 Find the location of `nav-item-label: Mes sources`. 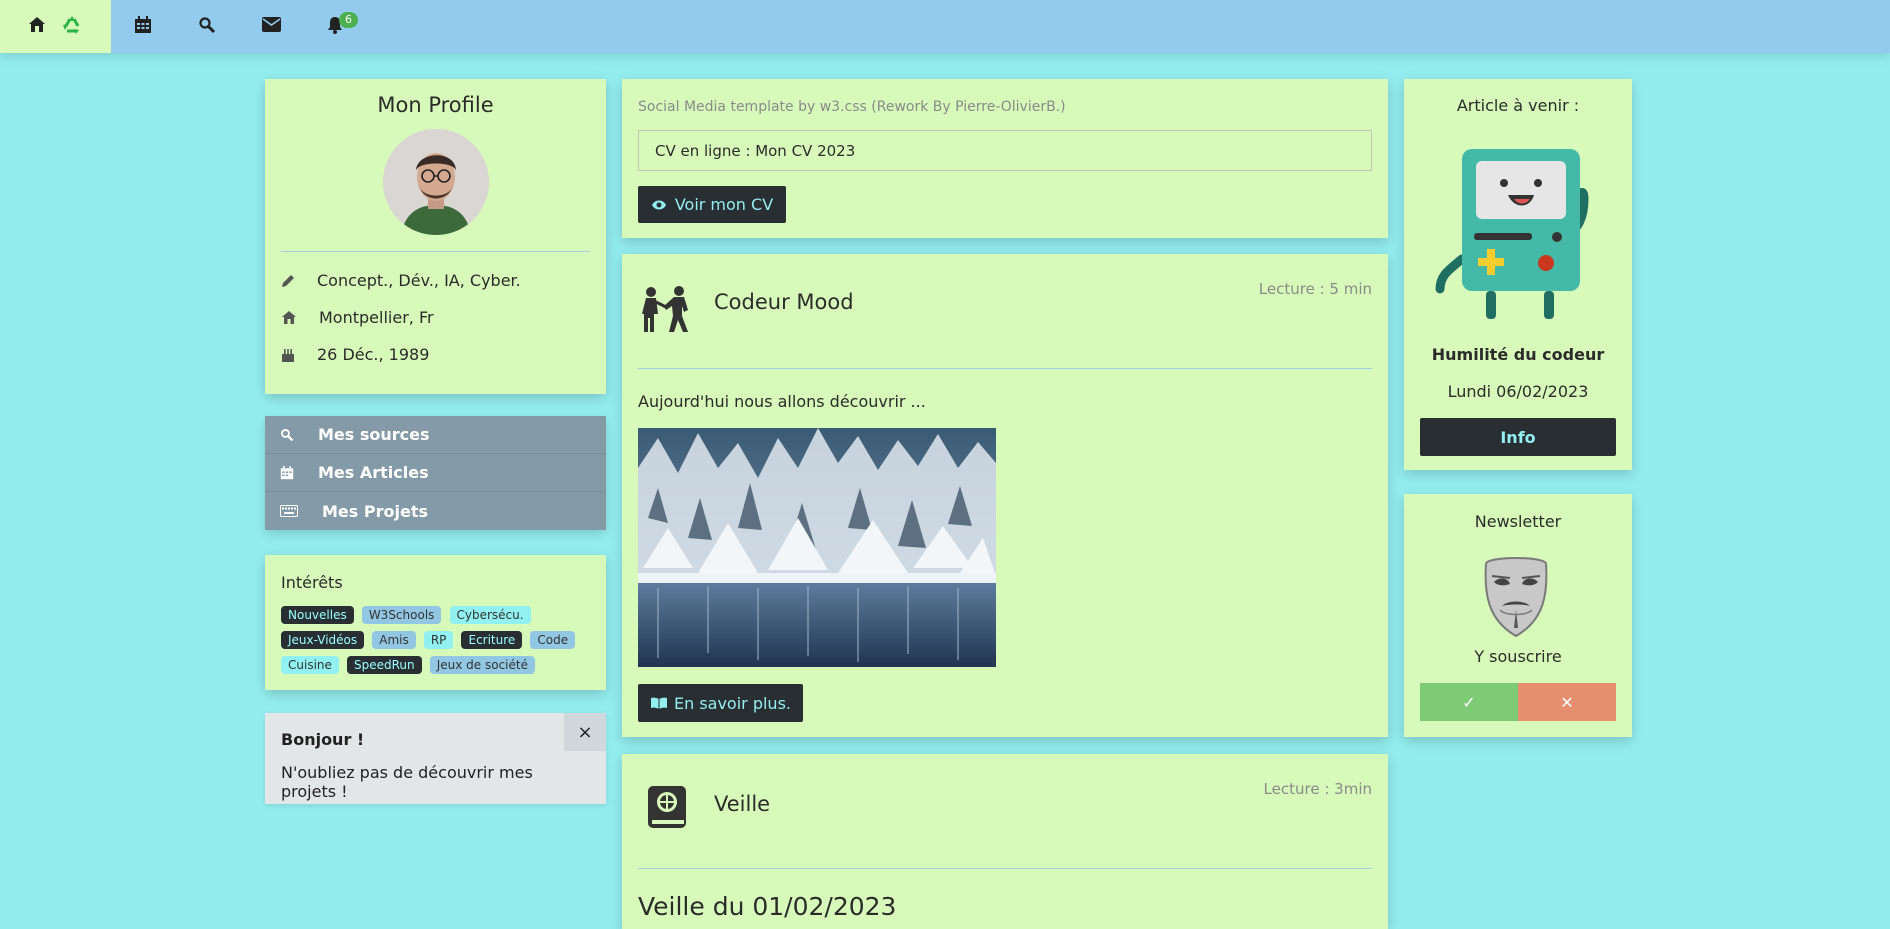

nav-item-label: Mes sources is located at coordinates (374, 434).